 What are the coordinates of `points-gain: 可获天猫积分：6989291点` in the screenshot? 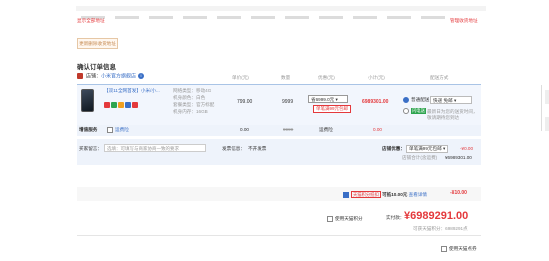 It's located at (440, 228).